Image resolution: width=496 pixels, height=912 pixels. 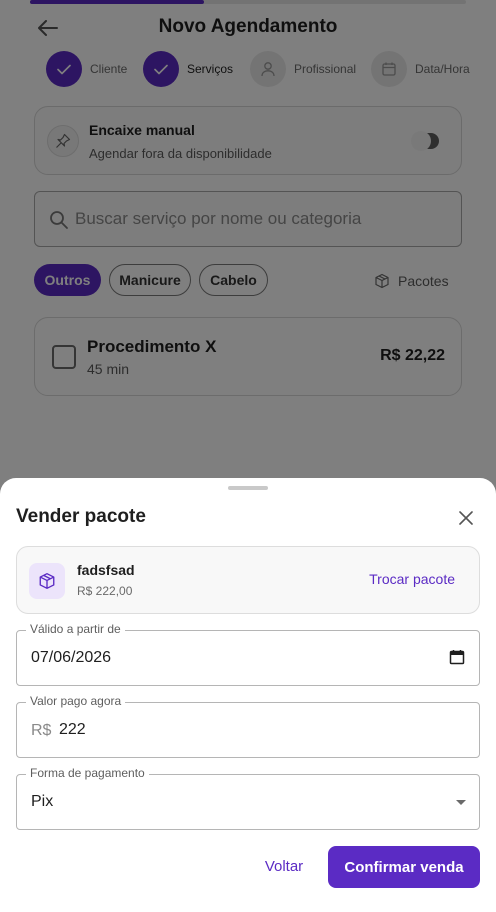 I want to click on calendar-icon, so click(x=457, y=657).